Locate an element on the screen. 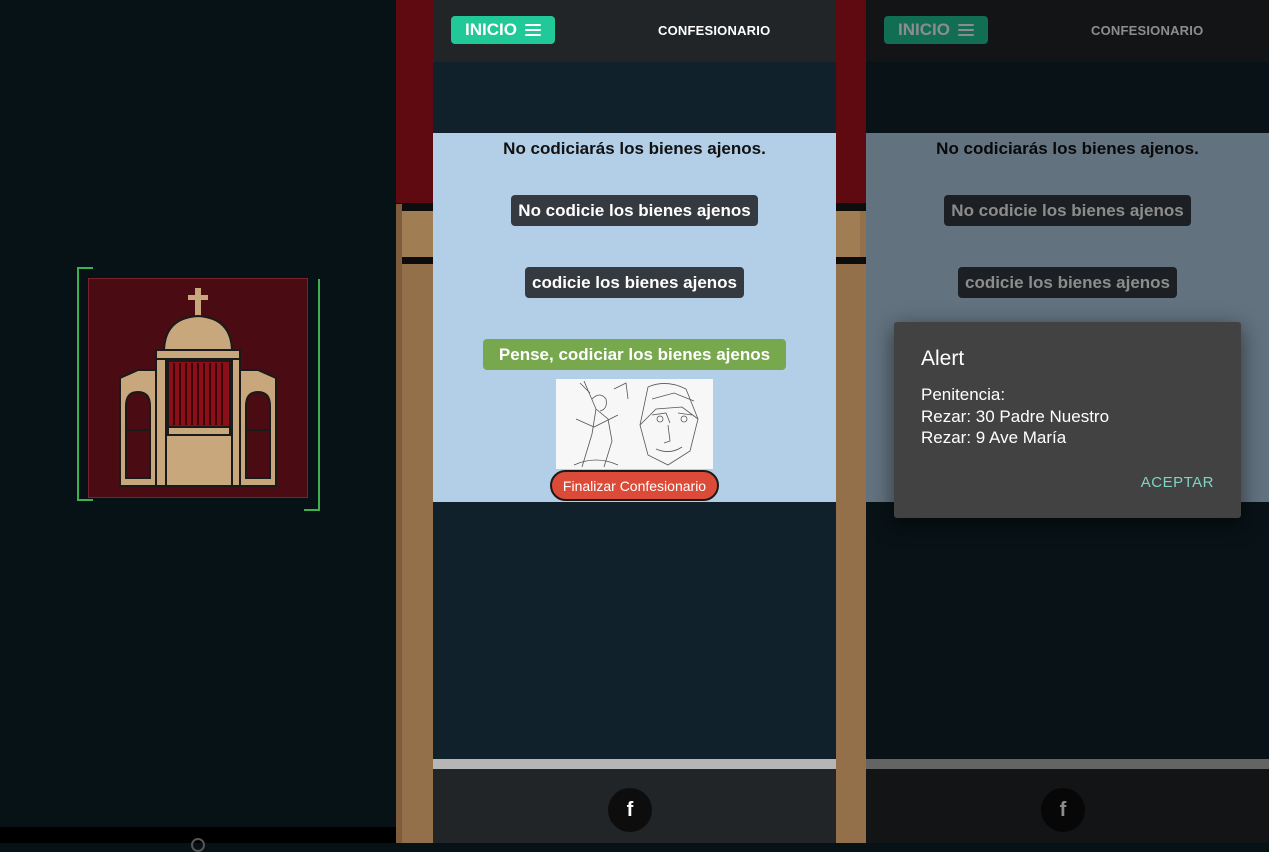  sketch-image is located at coordinates (634, 424).